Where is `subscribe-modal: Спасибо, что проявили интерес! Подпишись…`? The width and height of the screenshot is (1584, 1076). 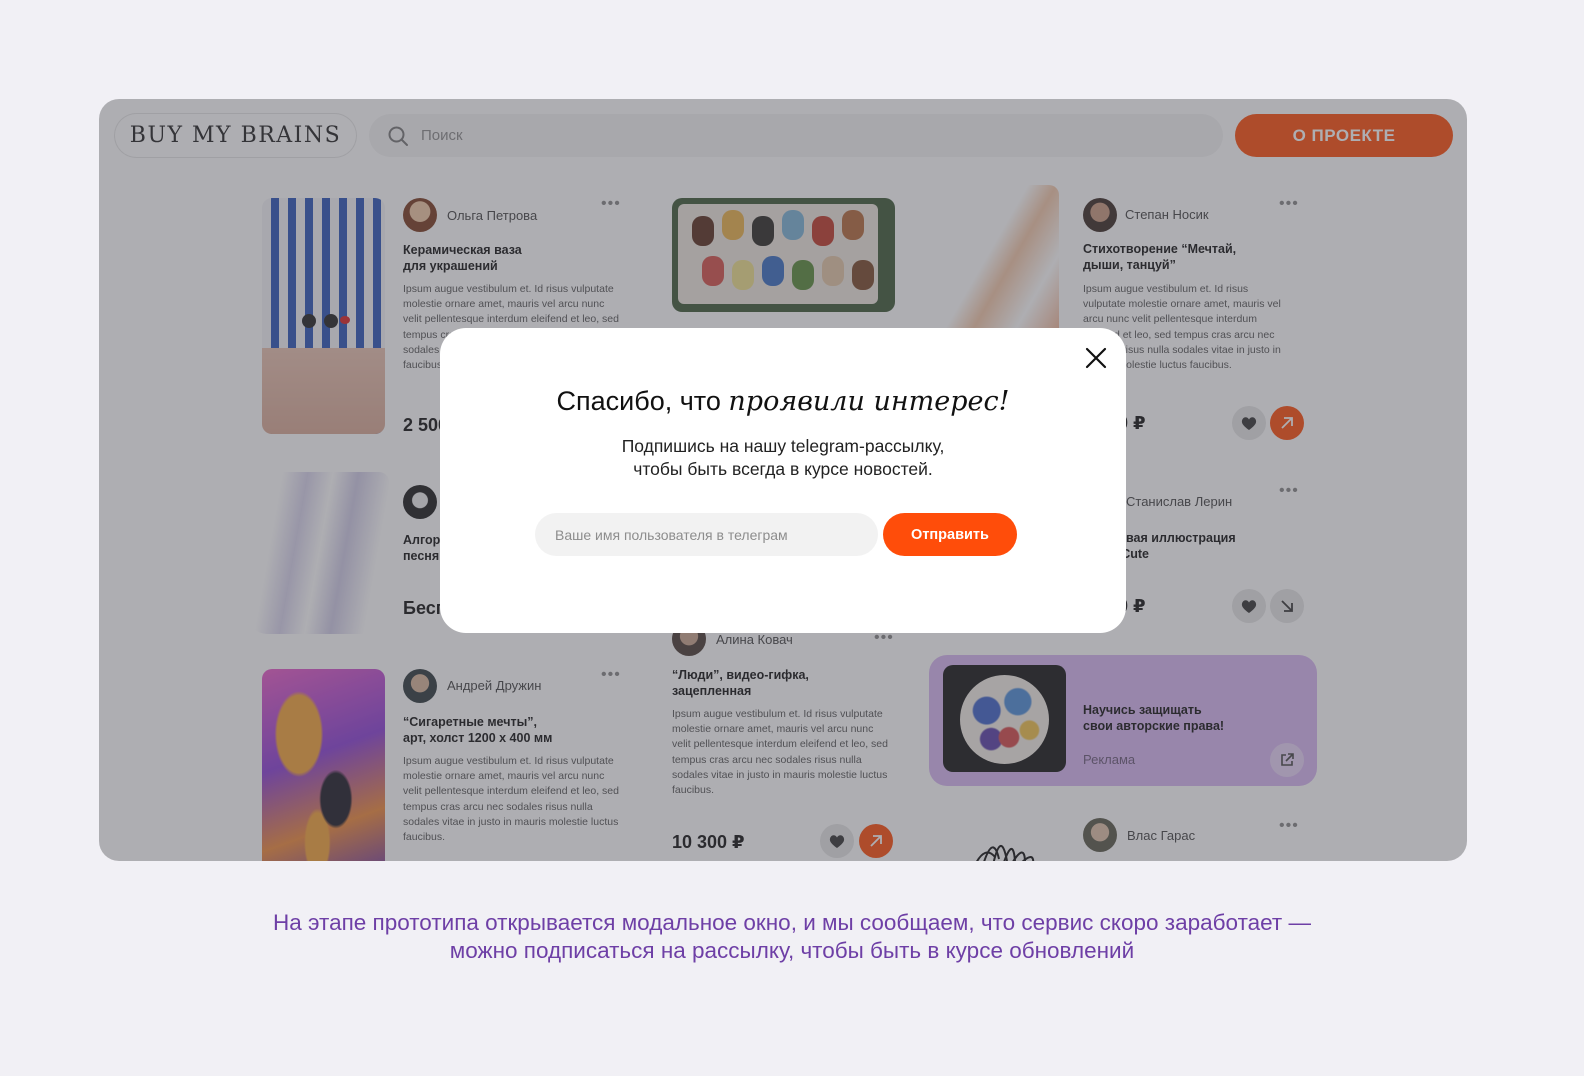
subscribe-modal: Спасибо, что проявили интерес! Подпишись… is located at coordinates (783, 480).